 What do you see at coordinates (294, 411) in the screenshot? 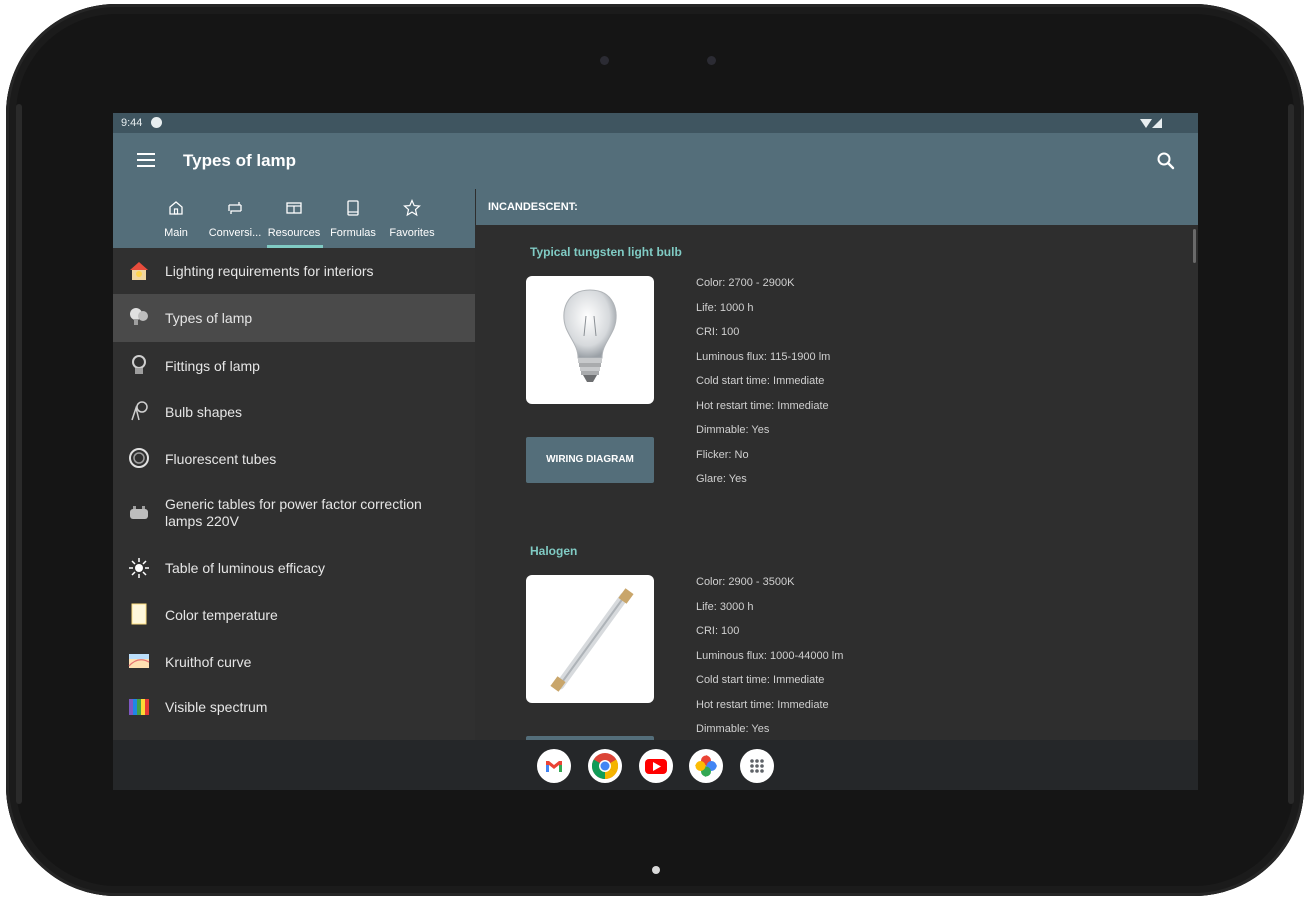
I see `list-item-bulb-shapes: Bulb shapes` at bounding box center [294, 411].